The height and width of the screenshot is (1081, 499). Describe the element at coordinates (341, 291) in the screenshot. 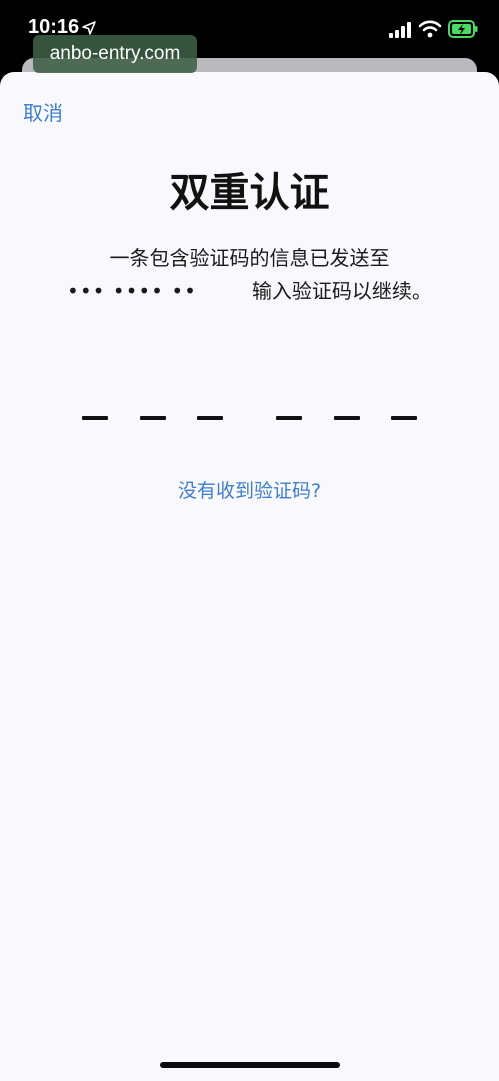

I see `message-line-2-suffix: 输入验证码以继续。` at that location.